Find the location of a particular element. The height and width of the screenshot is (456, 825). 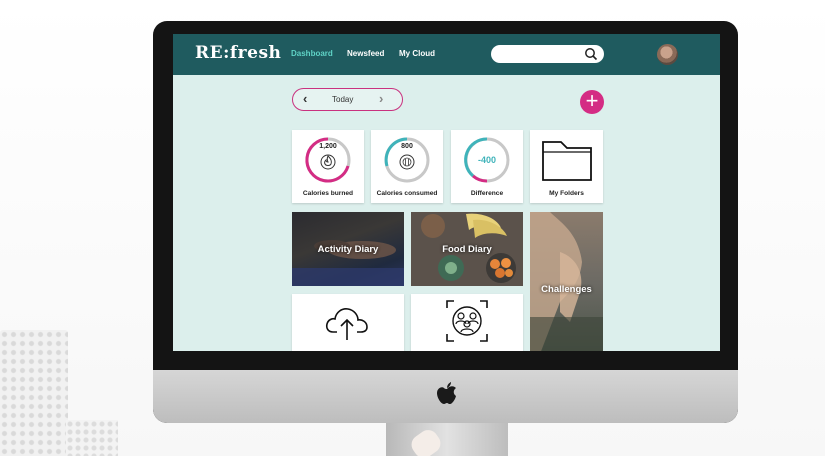

cloud-upload-card is located at coordinates (348, 322).